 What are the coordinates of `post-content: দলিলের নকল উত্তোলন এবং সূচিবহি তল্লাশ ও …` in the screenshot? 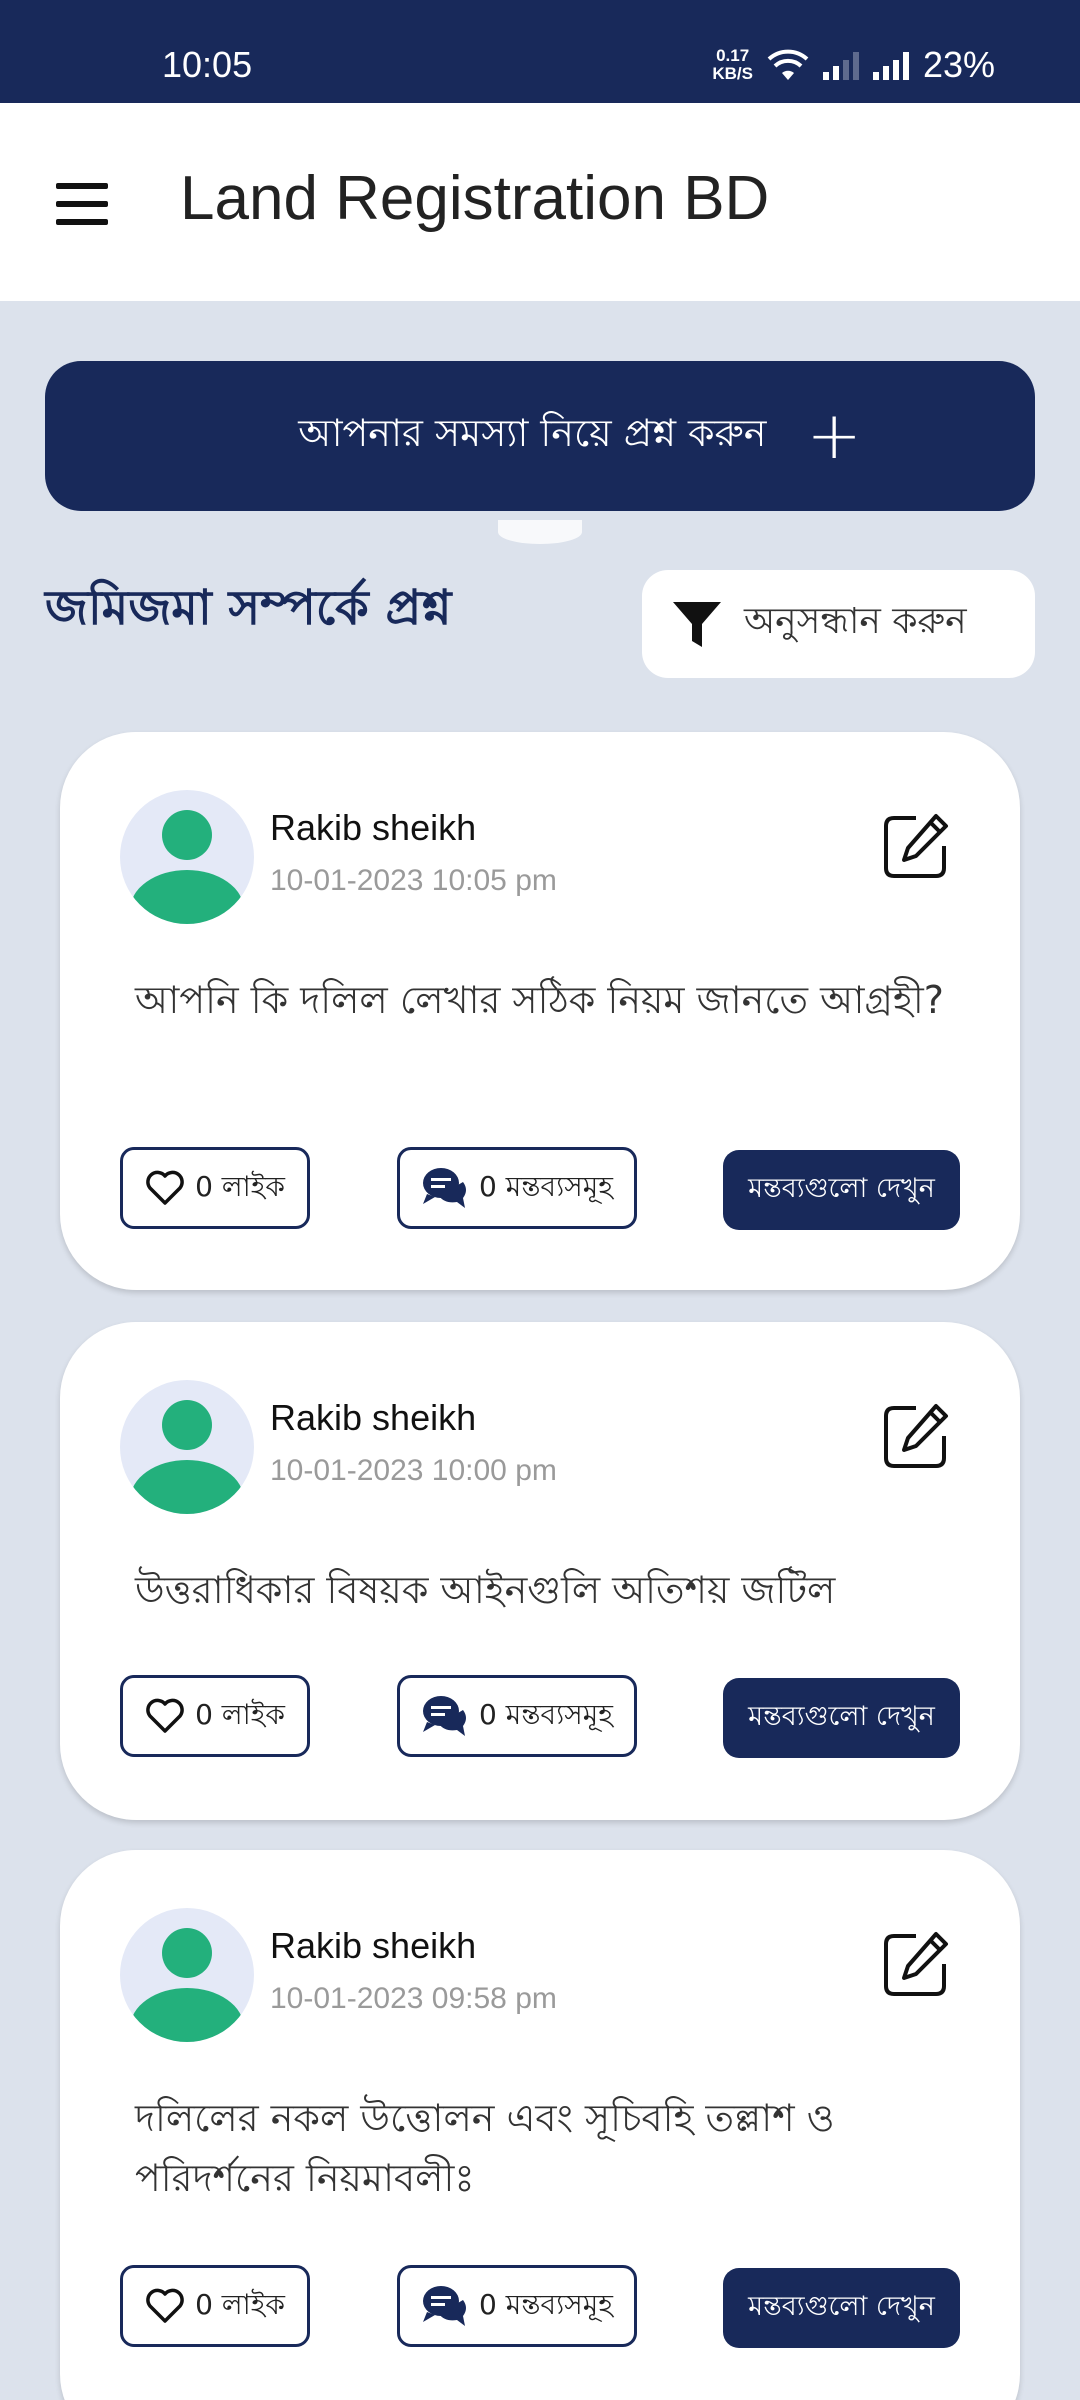 It's located at (485, 2148).